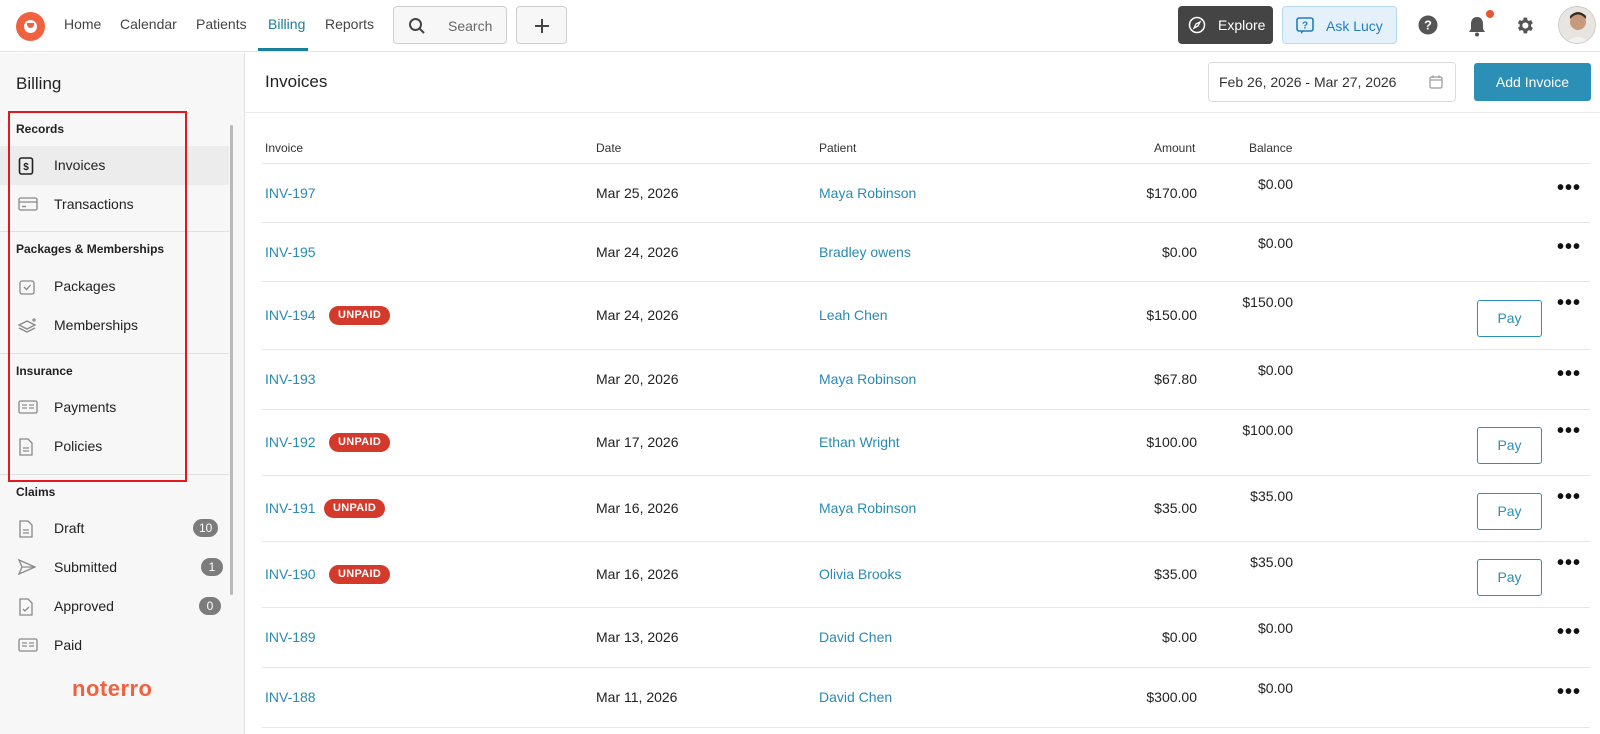 The image size is (1600, 734). What do you see at coordinates (1270, 148) in the screenshot?
I see `column-header-balance: Balance` at bounding box center [1270, 148].